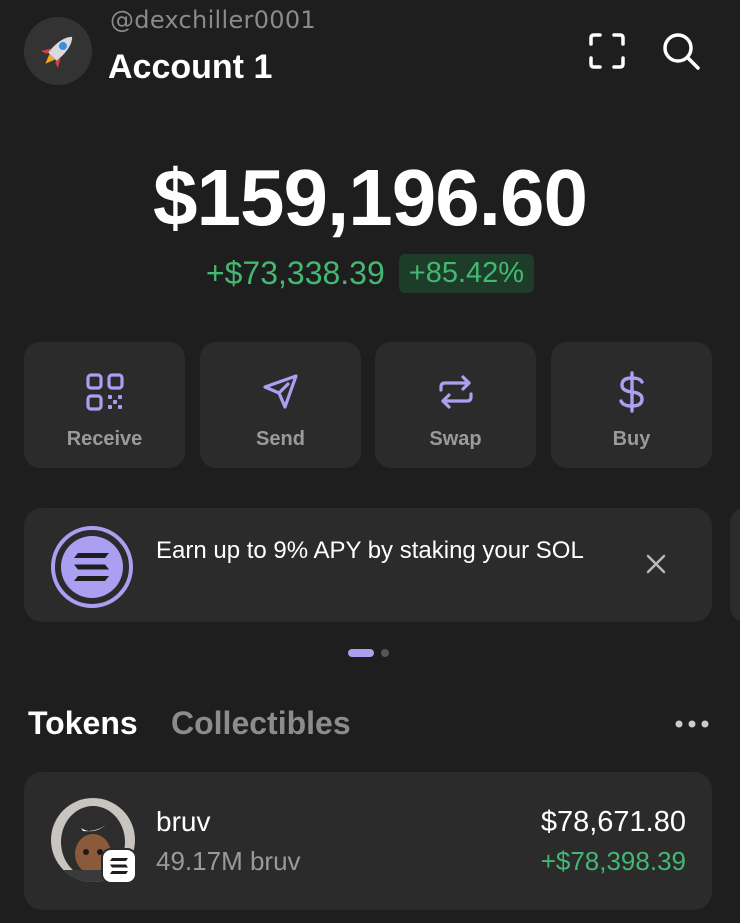 This screenshot has width=740, height=923. Describe the element at coordinates (681, 51) in the screenshot. I see `search-icon` at that location.